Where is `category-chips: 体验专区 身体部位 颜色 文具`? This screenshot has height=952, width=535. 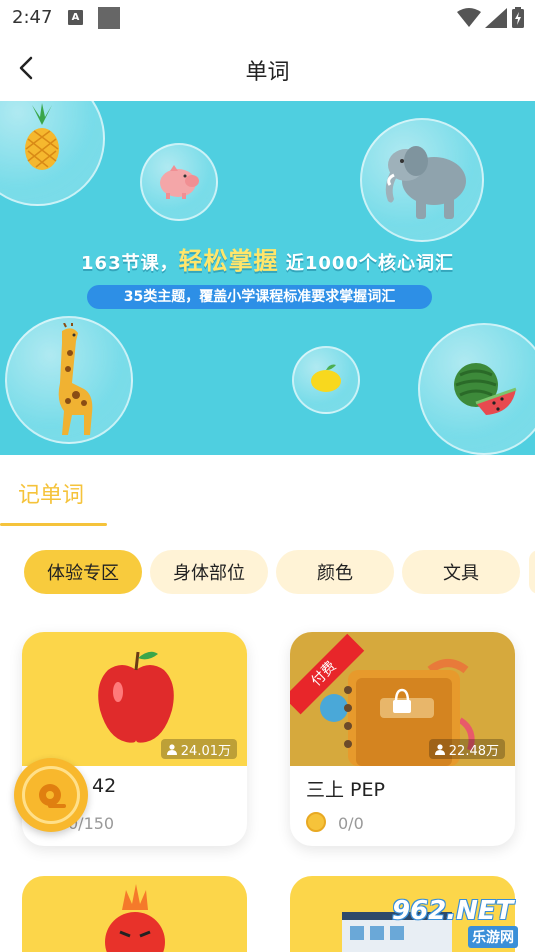 category-chips: 体验专区 身体部位 颜色 文具 is located at coordinates (272, 572).